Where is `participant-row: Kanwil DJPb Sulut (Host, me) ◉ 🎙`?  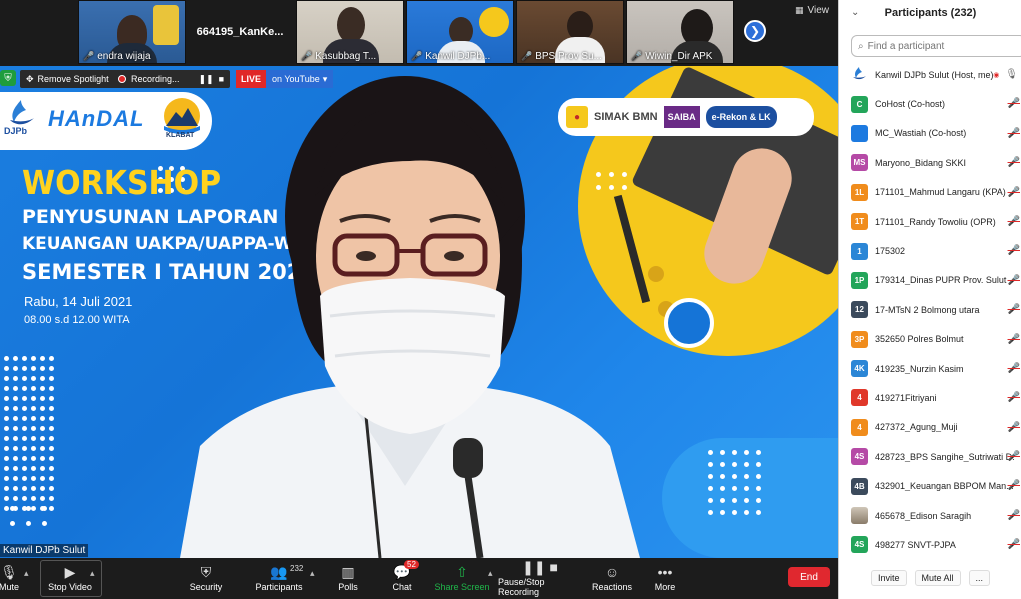 participant-row: Kanwil DJPb Sulut (Host, me) ◉ 🎙 is located at coordinates (930, 74).